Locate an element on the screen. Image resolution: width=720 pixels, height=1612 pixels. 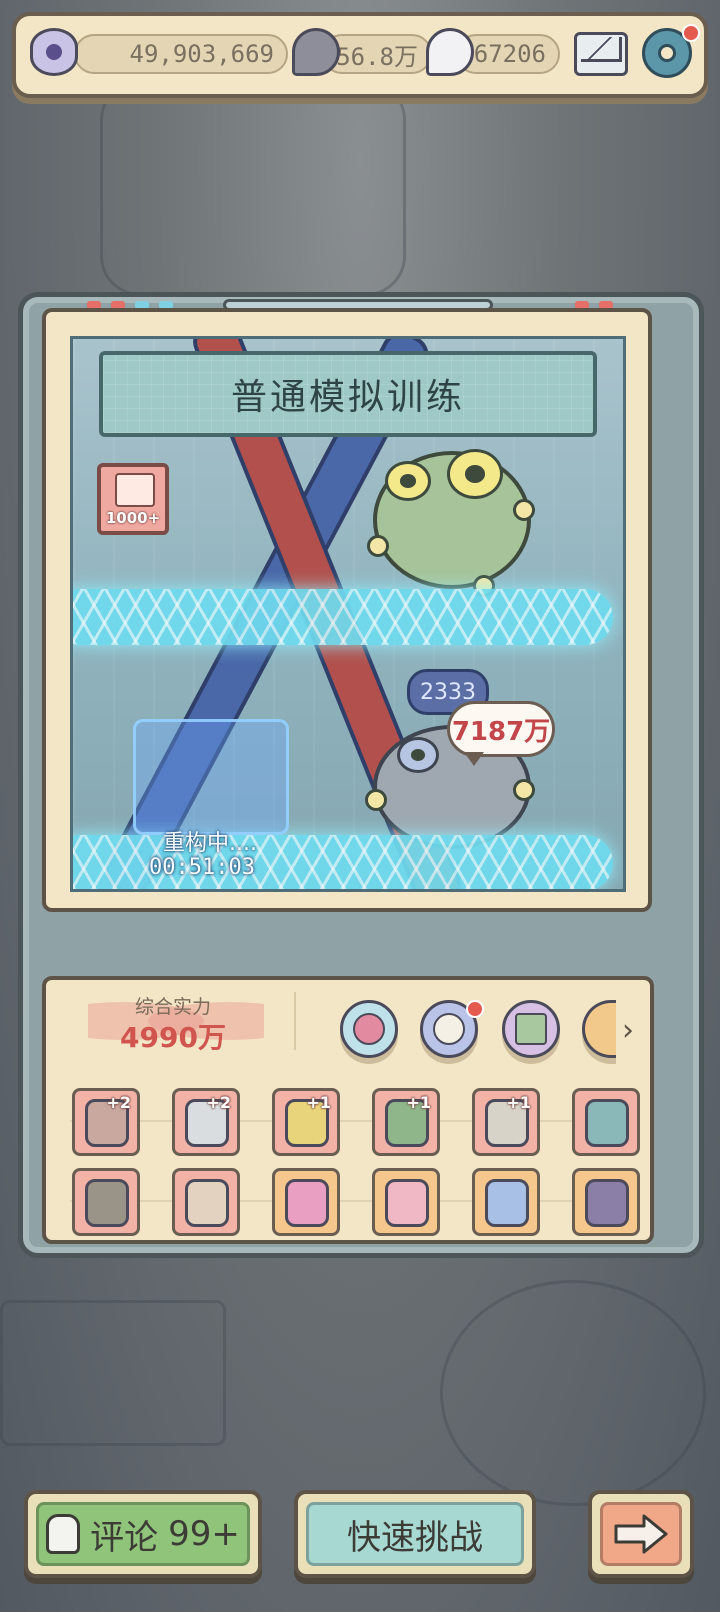
equip-slot-blade: +2 is located at coordinates (206, 1122).